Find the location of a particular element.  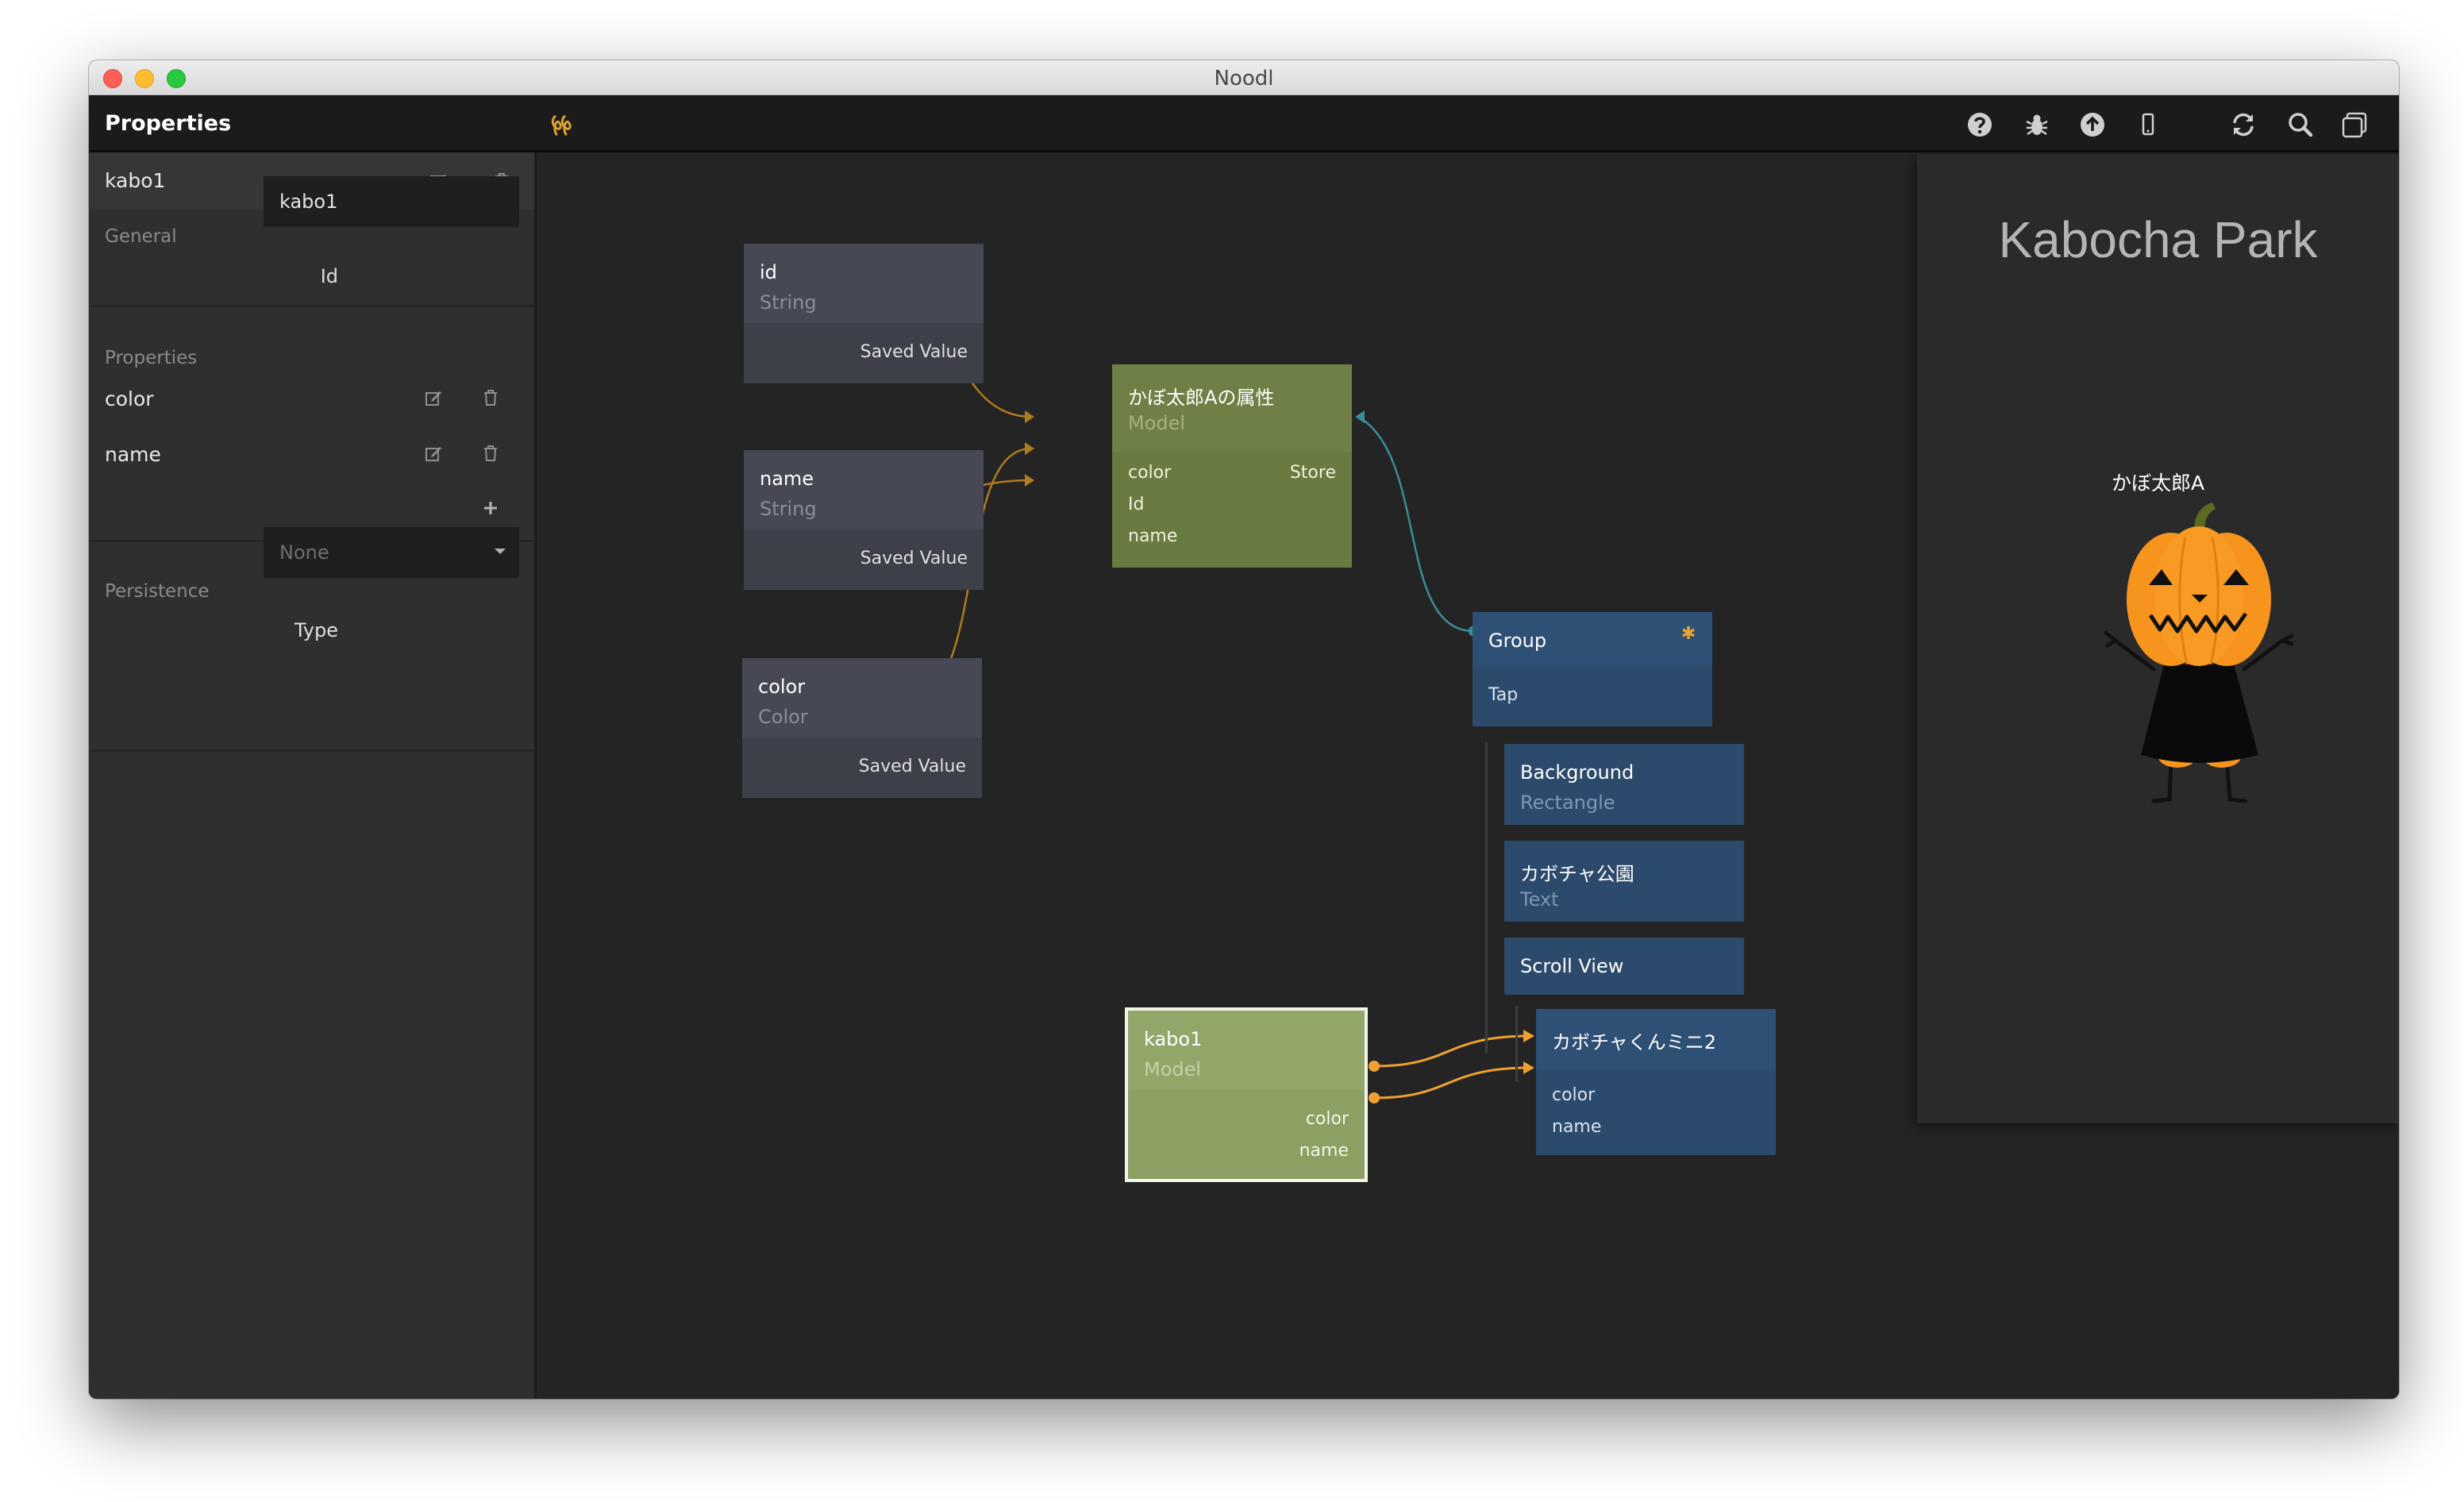

refresh-icon is located at coordinates (2243, 124).